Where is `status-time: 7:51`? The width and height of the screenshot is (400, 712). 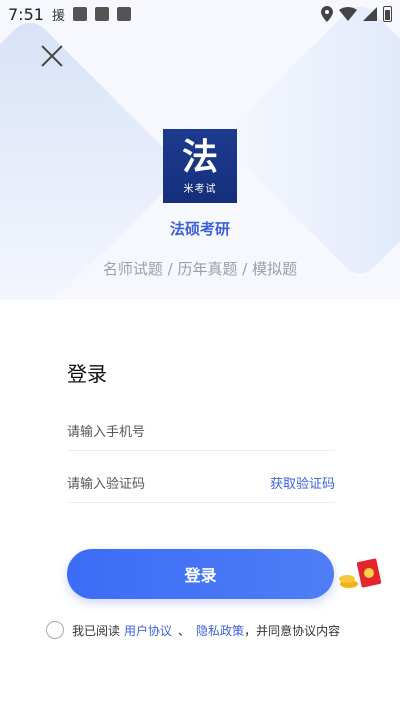
status-time: 7:51 is located at coordinates (26, 14).